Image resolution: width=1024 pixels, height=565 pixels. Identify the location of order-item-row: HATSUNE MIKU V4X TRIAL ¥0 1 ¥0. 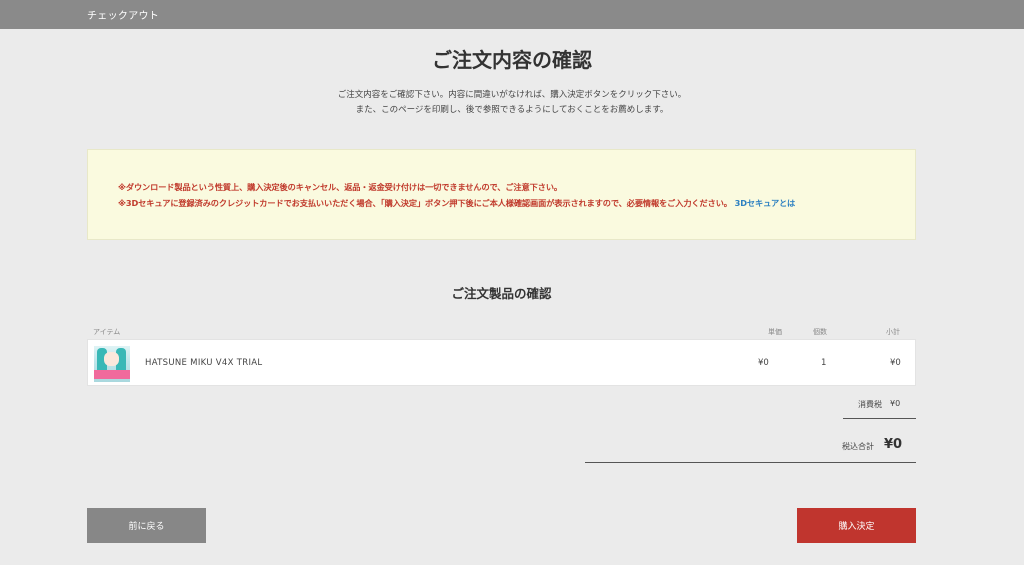
(501, 362).